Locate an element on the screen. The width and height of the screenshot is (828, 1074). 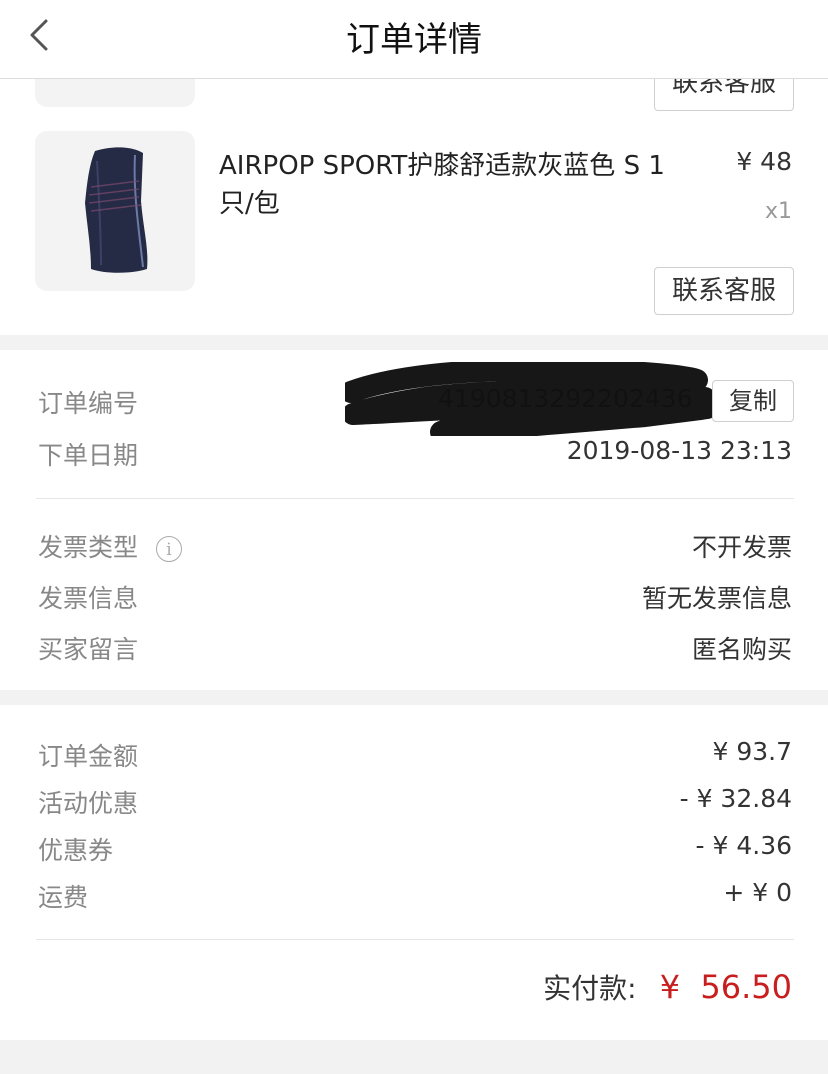
amount-paid-value: ¥ 56.50 is located at coordinates (725, 987).